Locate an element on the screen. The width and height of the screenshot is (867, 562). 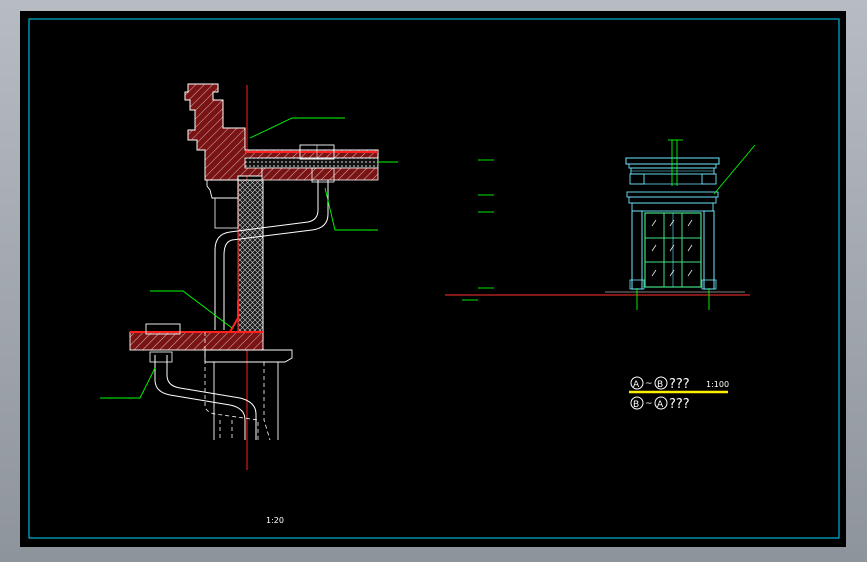
title-text-1: ??? is located at coordinates (679, 384).